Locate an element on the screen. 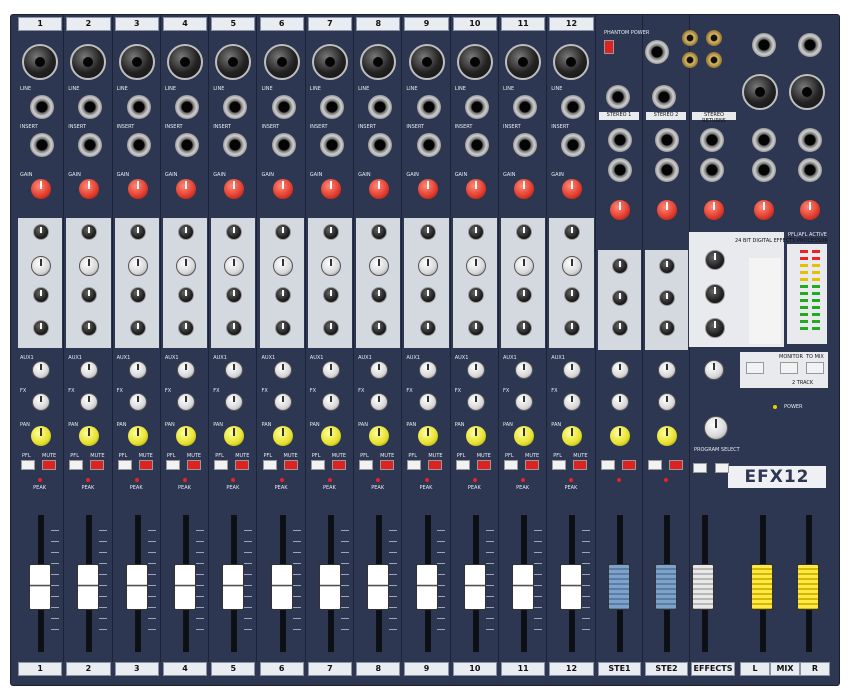 The height and width of the screenshot is (694, 850). fx-mix-knob is located at coordinates (715, 328).